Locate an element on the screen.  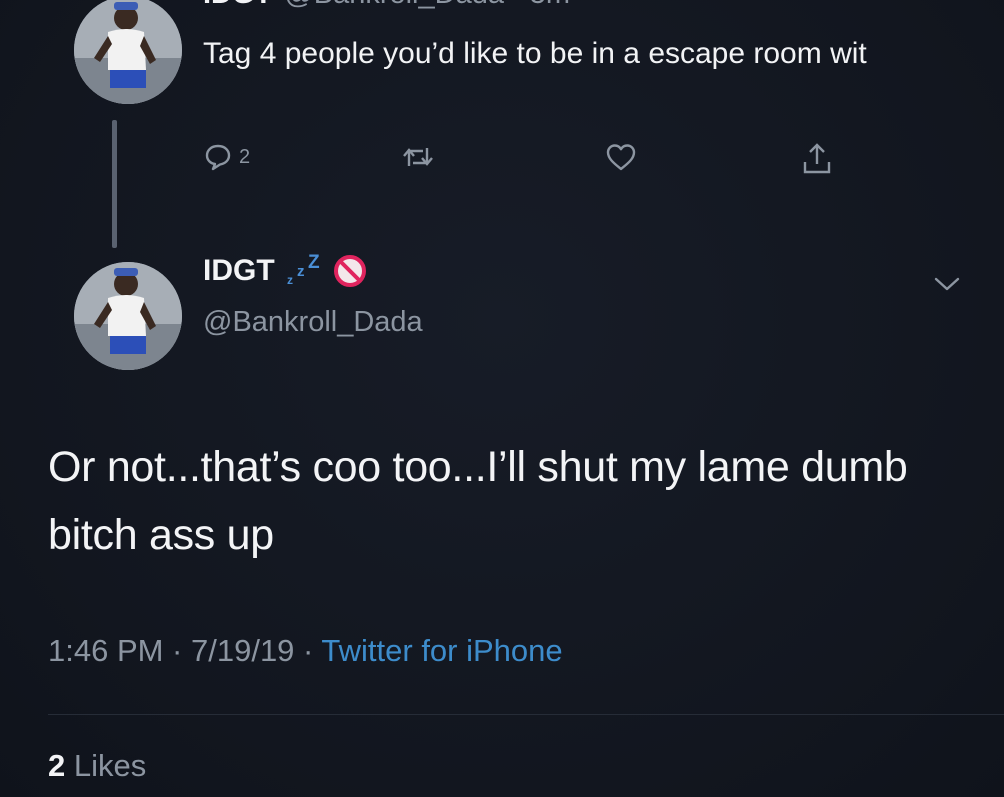
likes-summary: 2 Likes is located at coordinates (97, 766).